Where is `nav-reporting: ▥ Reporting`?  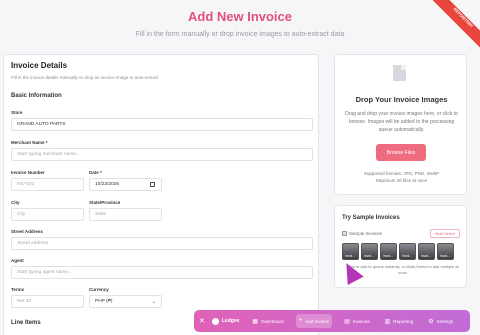
nav-reporting: ▥ Reporting is located at coordinates (399, 321).